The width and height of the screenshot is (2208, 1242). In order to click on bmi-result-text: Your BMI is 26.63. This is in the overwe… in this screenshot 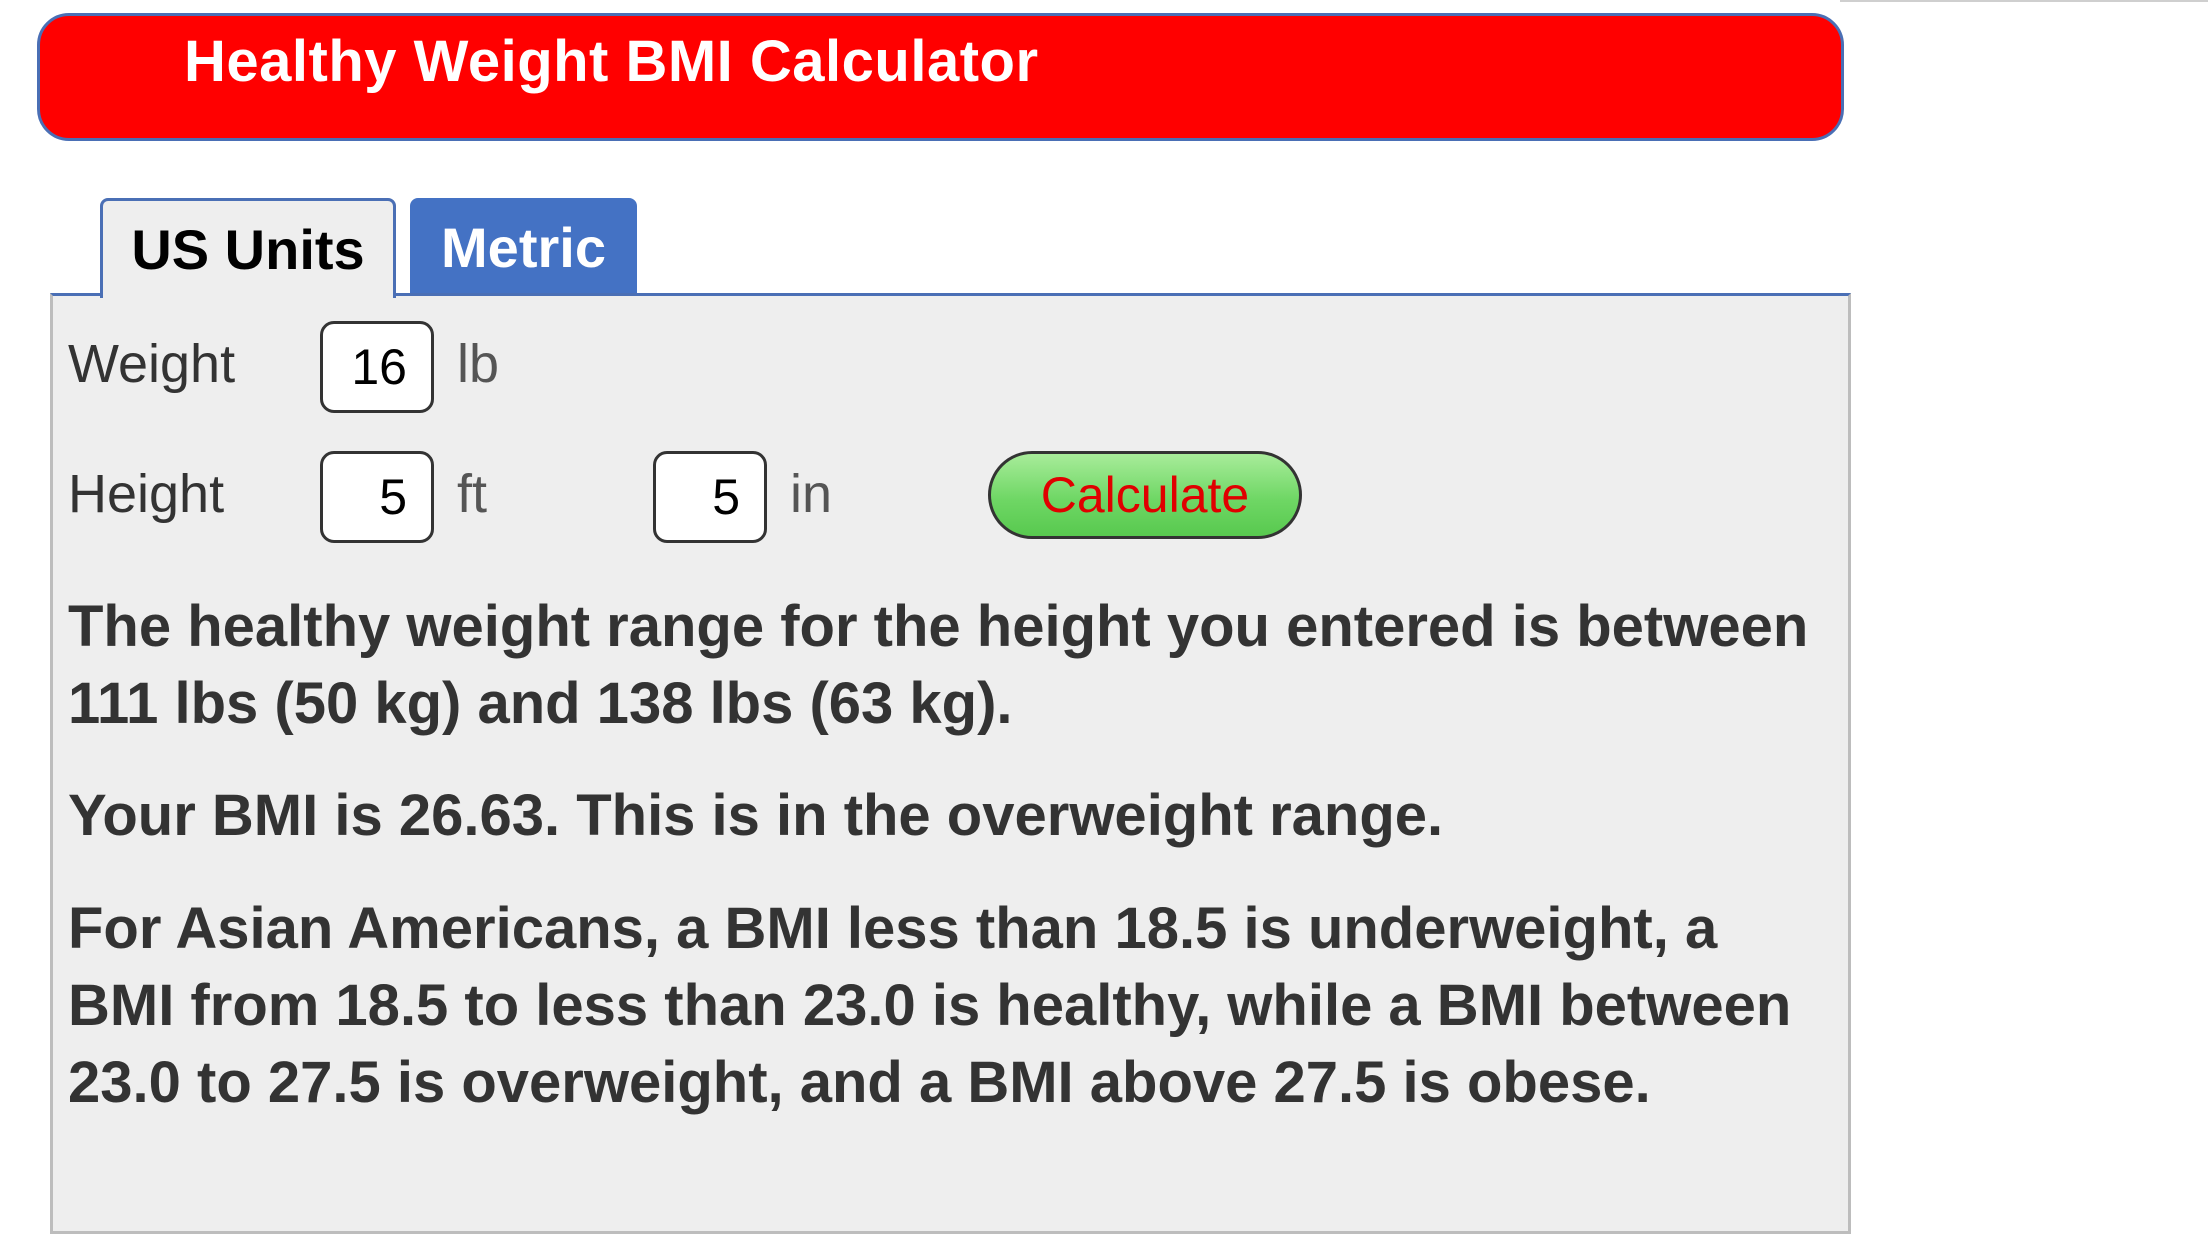, I will do `click(756, 815)`.